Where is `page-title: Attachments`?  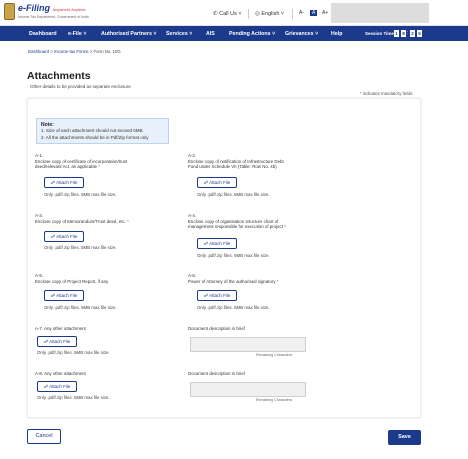 page-title: Attachments is located at coordinates (59, 76).